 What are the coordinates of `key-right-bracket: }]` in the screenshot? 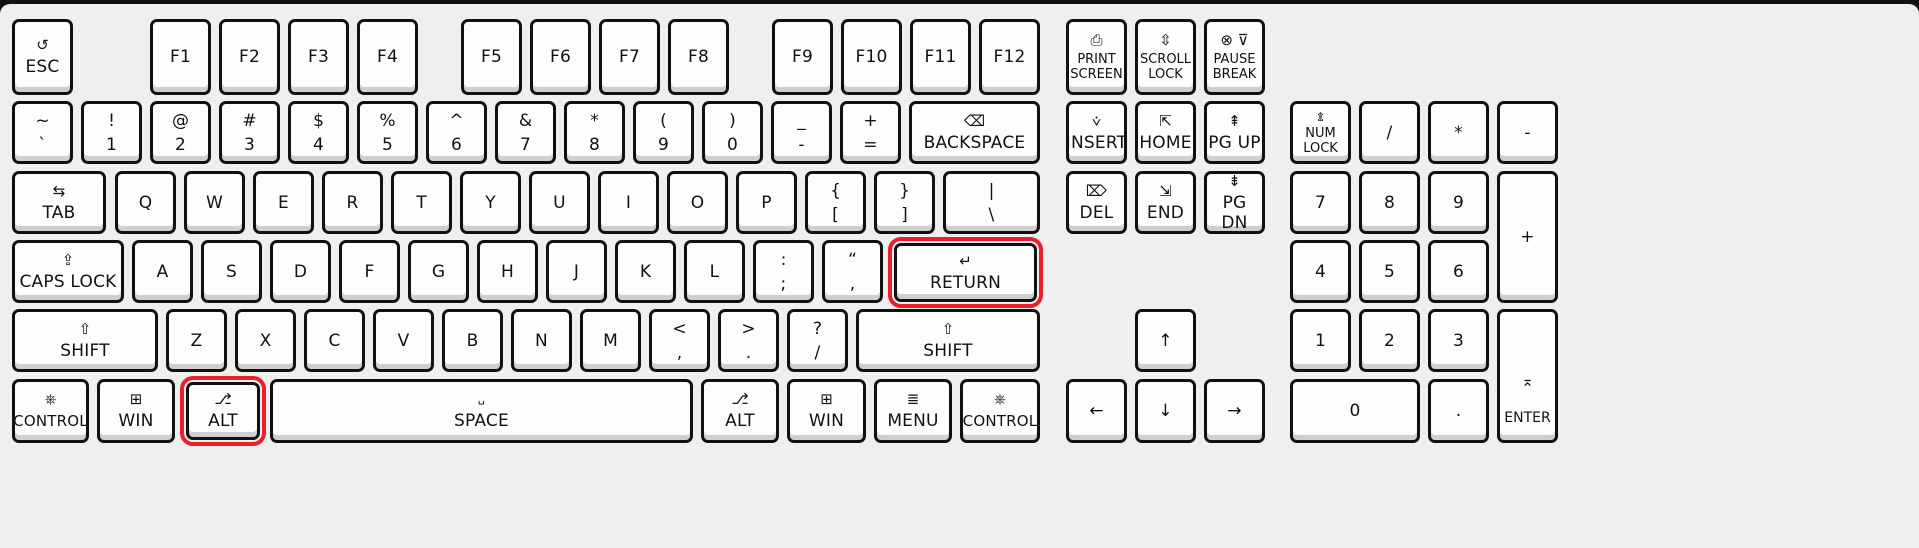 It's located at (904, 202).